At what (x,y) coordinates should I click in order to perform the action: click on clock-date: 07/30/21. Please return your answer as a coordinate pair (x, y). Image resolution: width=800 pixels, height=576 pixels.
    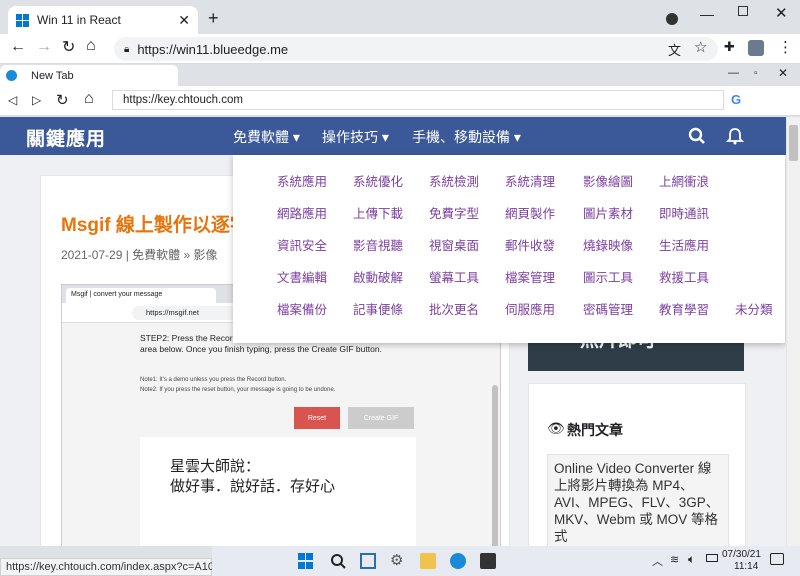
    Looking at the image, I should click on (741, 554).